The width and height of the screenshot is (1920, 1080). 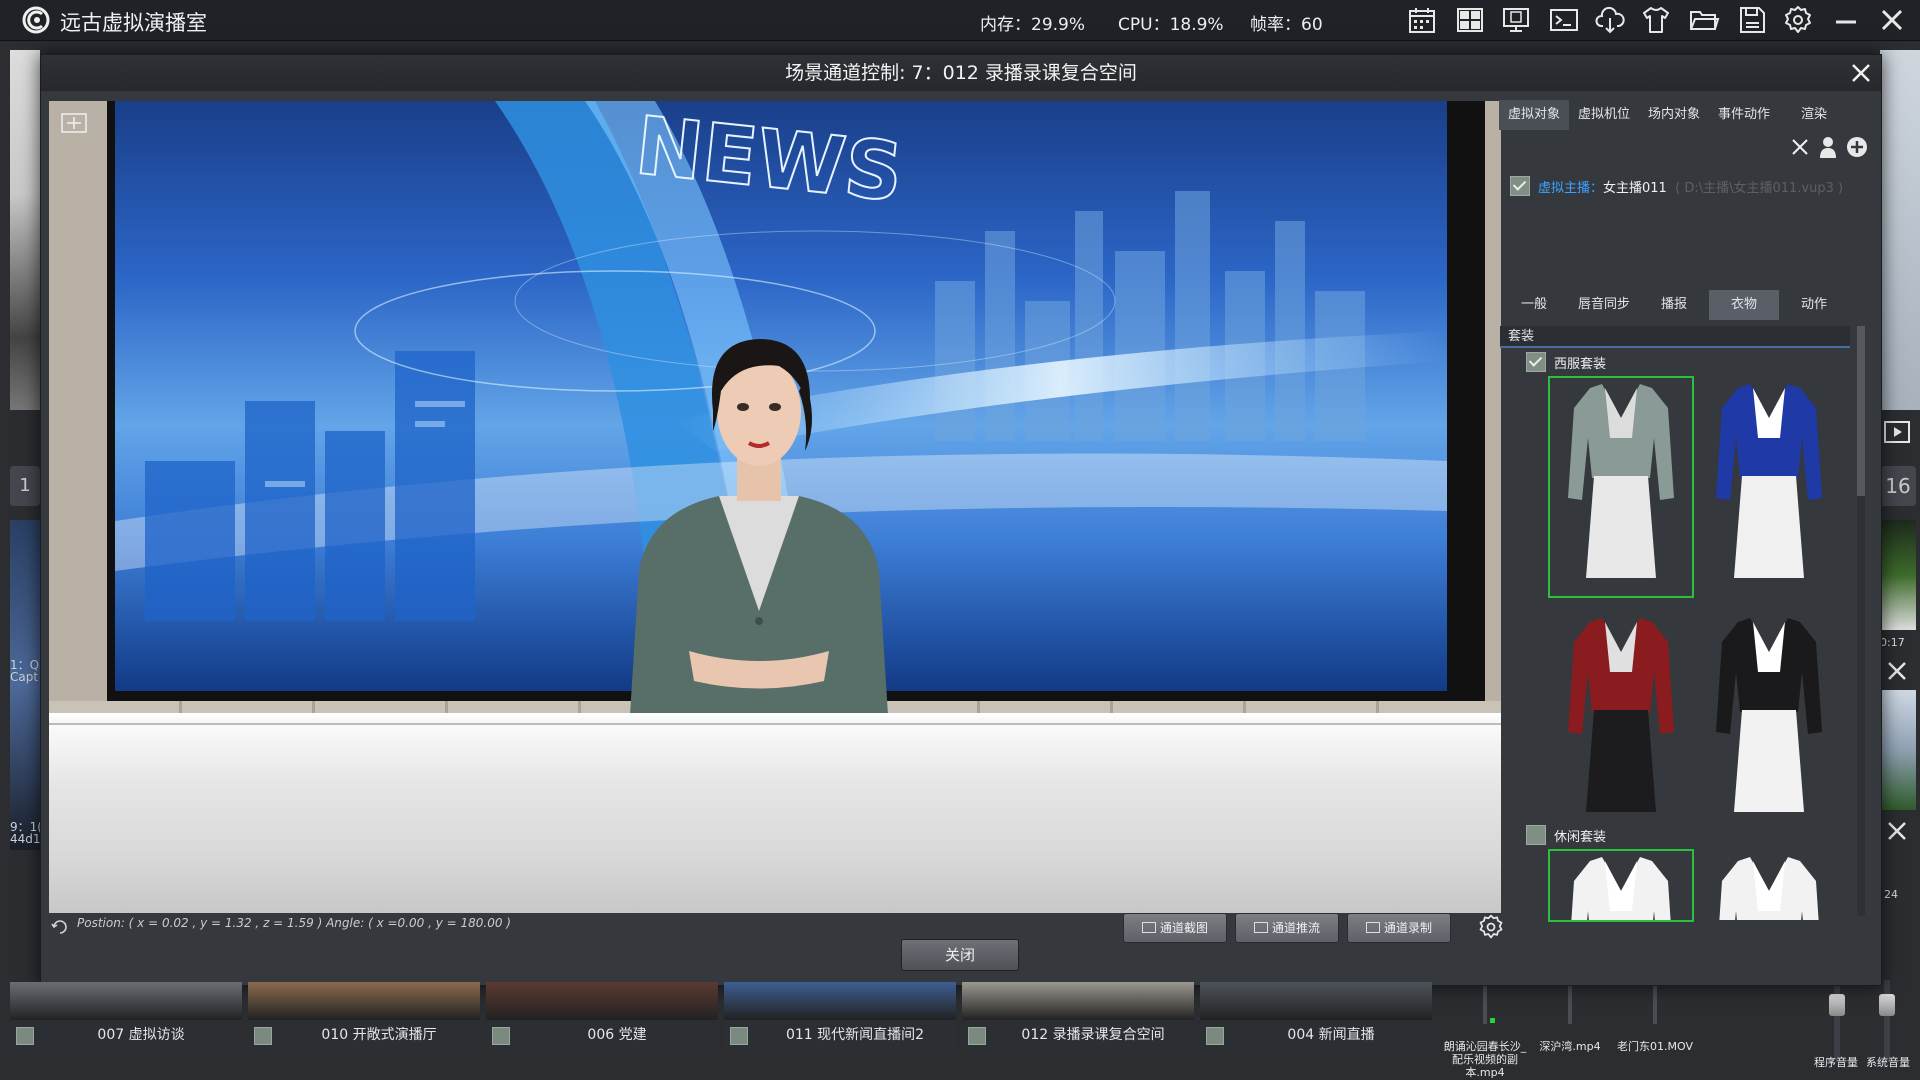 I want to click on folder-icon, so click(x=1704, y=20).